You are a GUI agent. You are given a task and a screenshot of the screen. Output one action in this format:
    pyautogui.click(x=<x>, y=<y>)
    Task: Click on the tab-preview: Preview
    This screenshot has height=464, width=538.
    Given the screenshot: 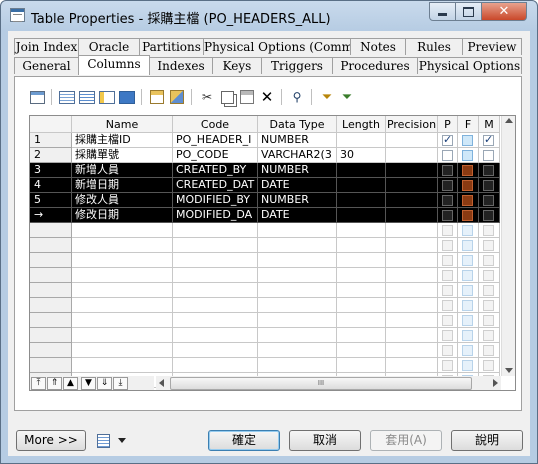 What is the action you would take?
    pyautogui.click(x=492, y=46)
    